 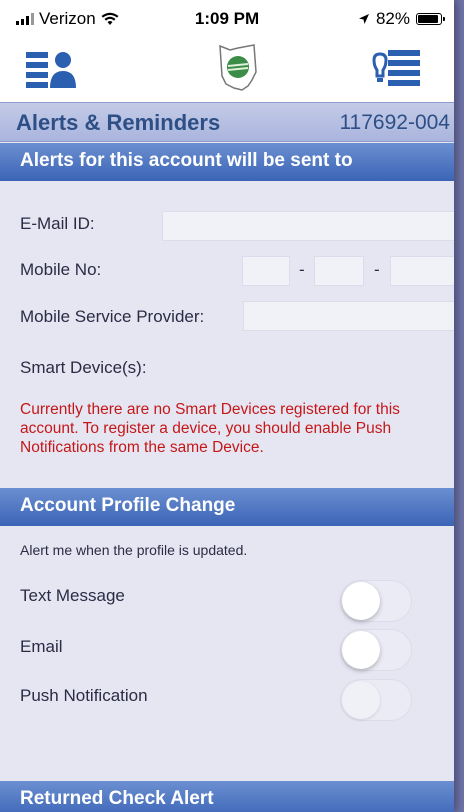 What do you see at coordinates (302, 269) in the screenshot?
I see `mobile-dash-1: -` at bounding box center [302, 269].